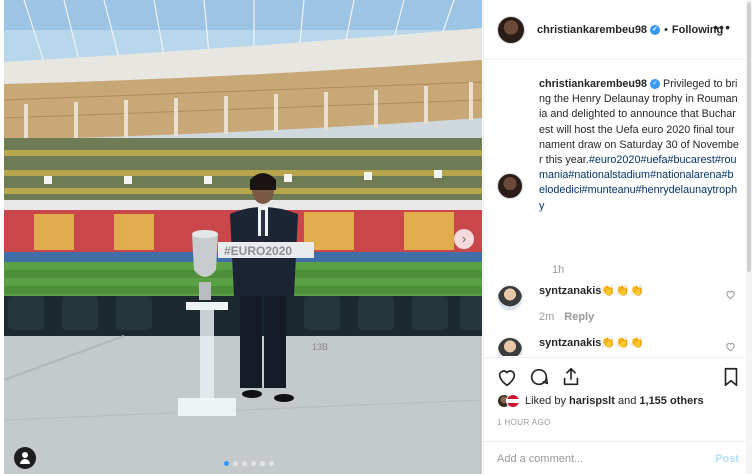  Describe the element at coordinates (507, 377) in the screenshot. I see `heart-icon` at that location.